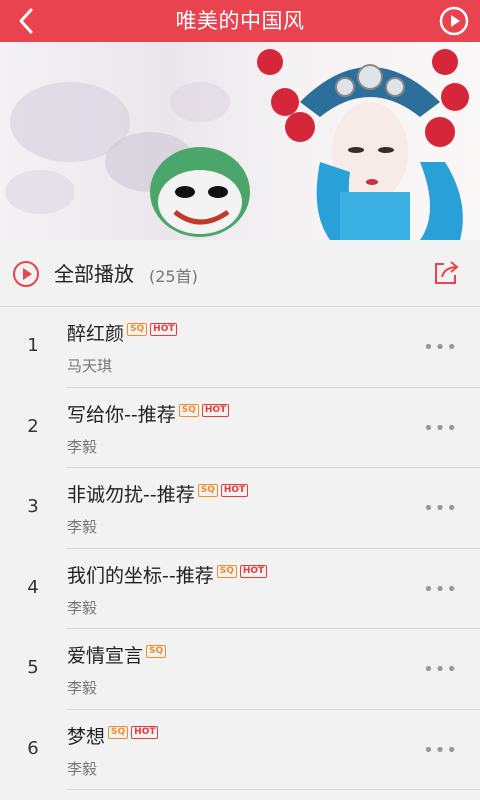 Image resolution: width=480 pixels, height=800 pixels. I want to click on page-title: 唯美的中国风, so click(240, 21).